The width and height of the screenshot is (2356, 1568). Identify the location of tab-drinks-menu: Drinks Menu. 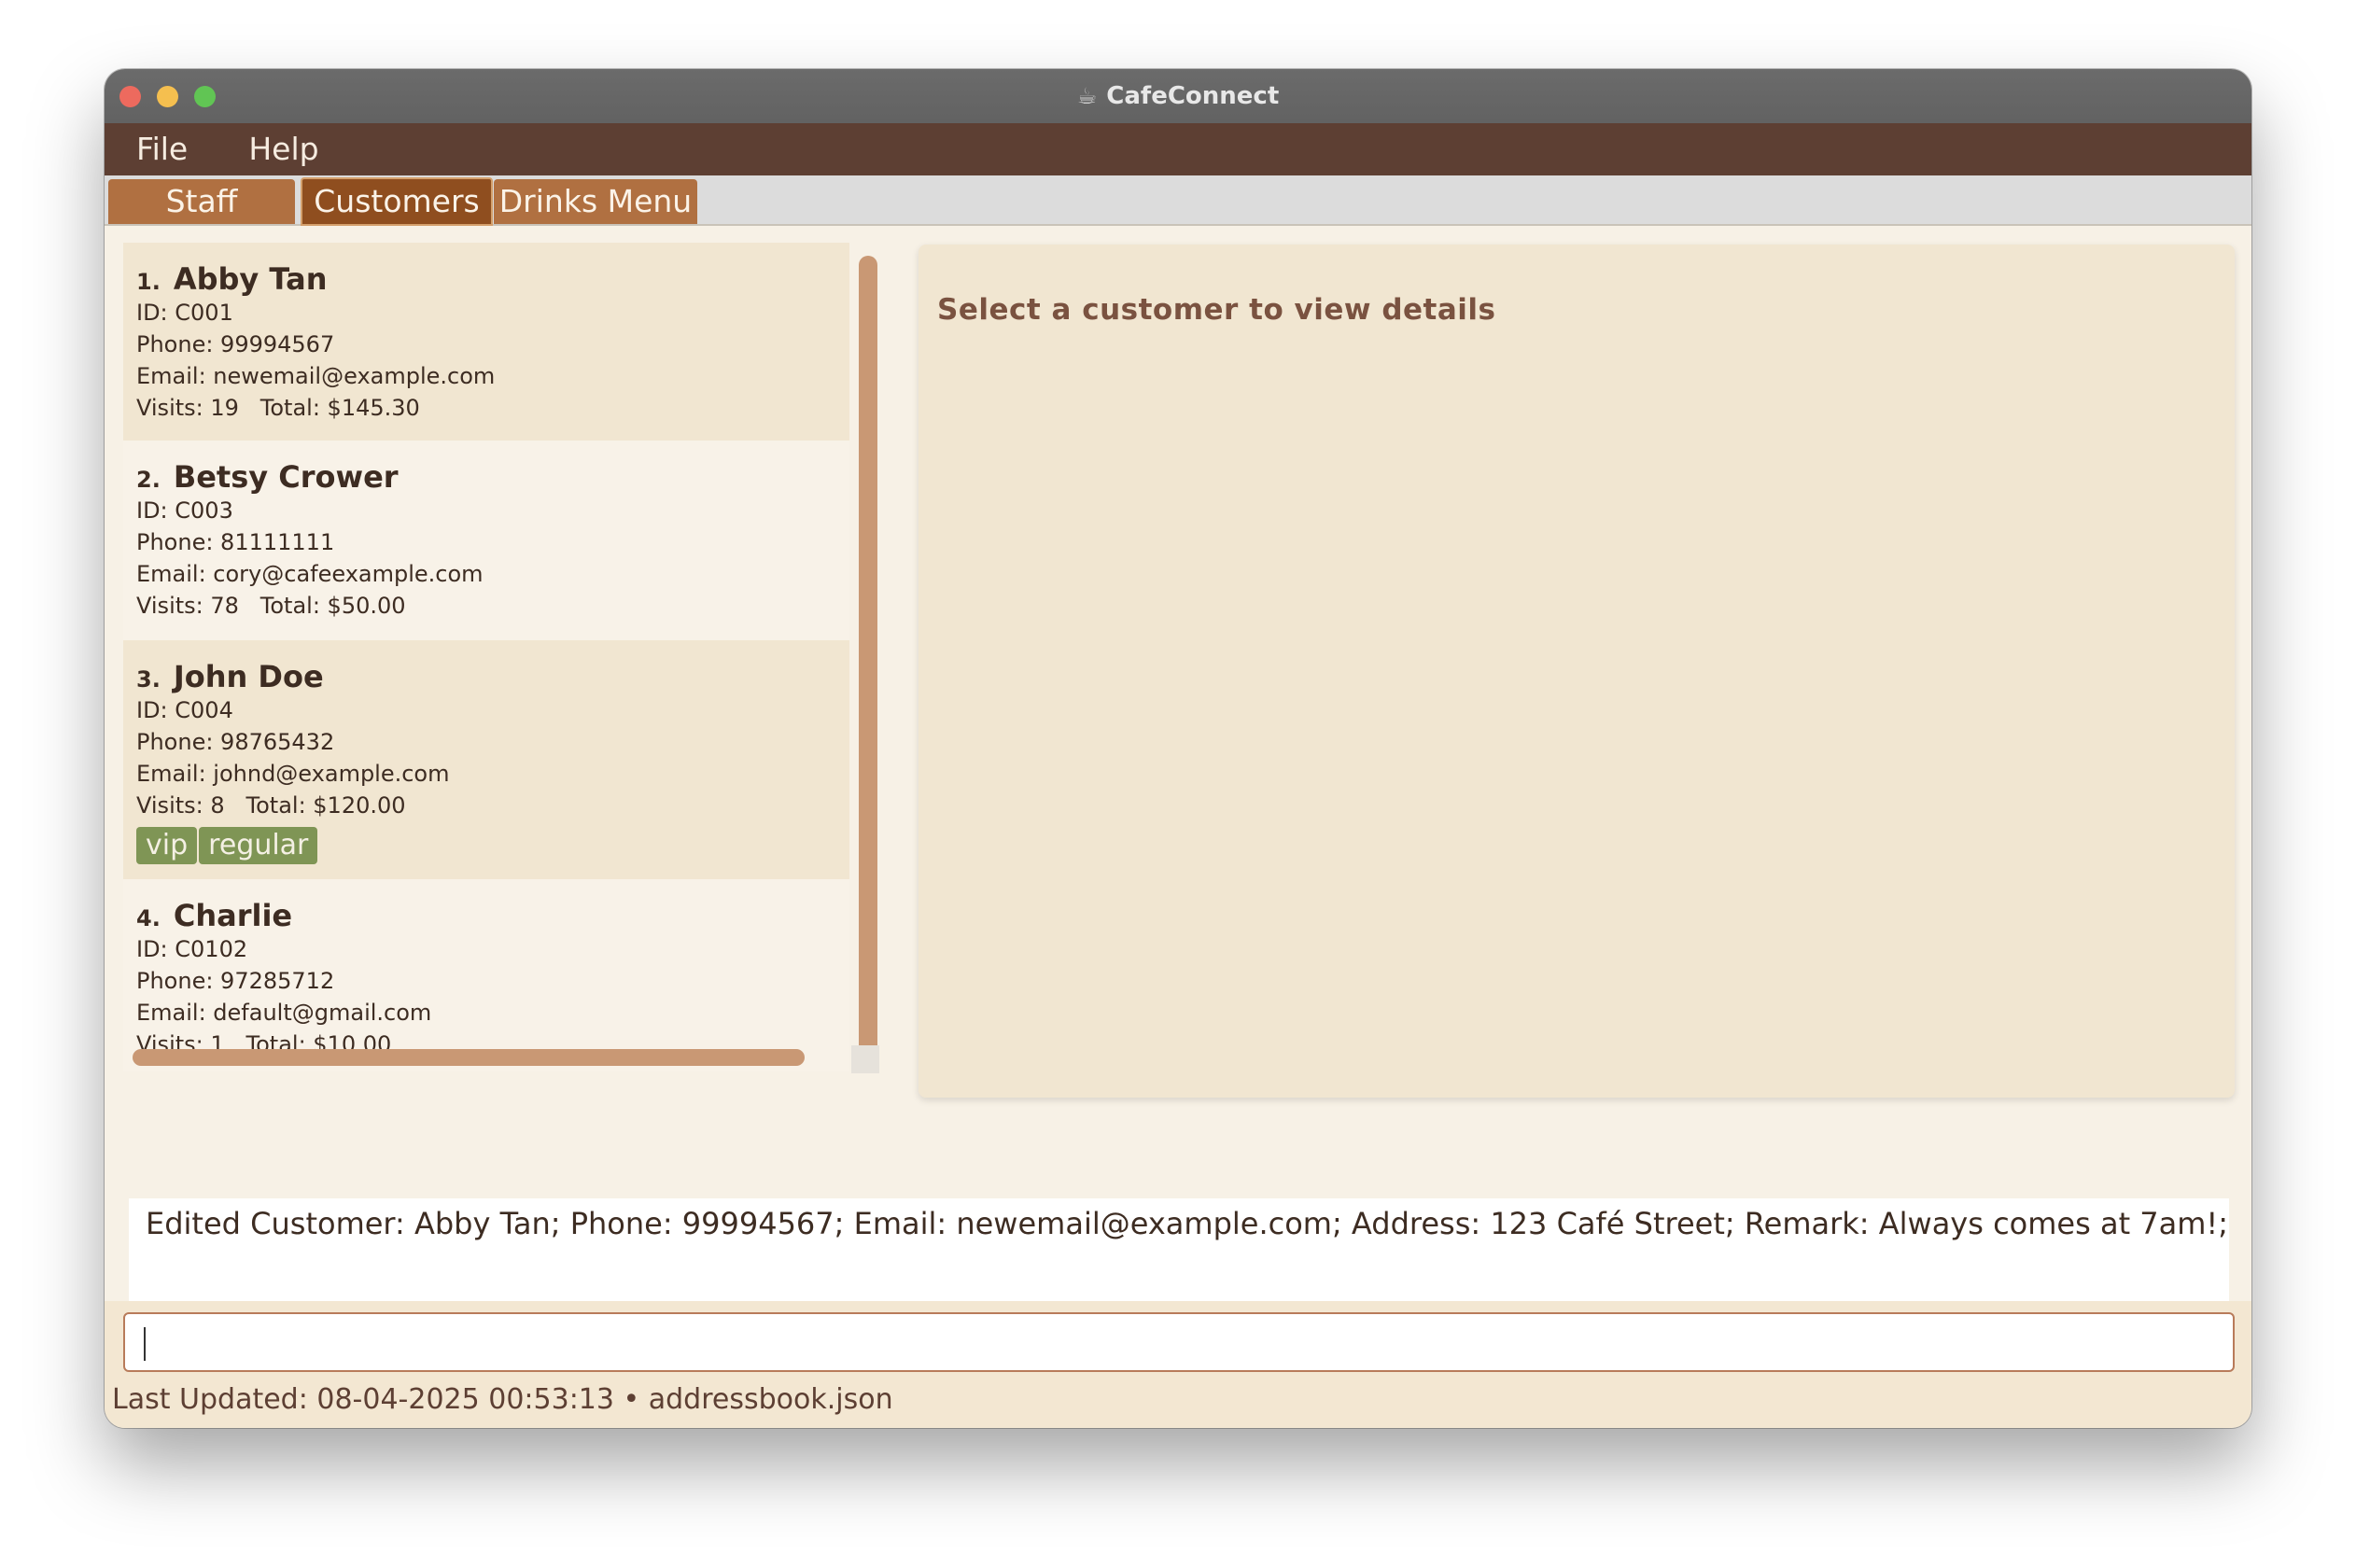
(595, 201).